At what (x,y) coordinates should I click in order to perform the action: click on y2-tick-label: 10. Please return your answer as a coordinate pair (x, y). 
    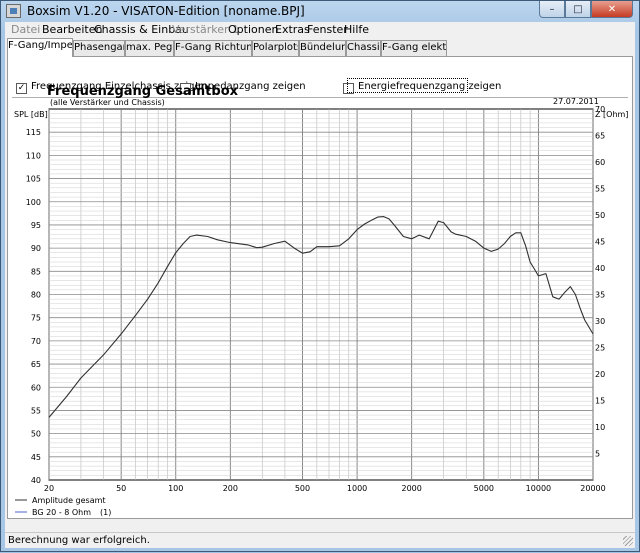
    Looking at the image, I should click on (600, 427).